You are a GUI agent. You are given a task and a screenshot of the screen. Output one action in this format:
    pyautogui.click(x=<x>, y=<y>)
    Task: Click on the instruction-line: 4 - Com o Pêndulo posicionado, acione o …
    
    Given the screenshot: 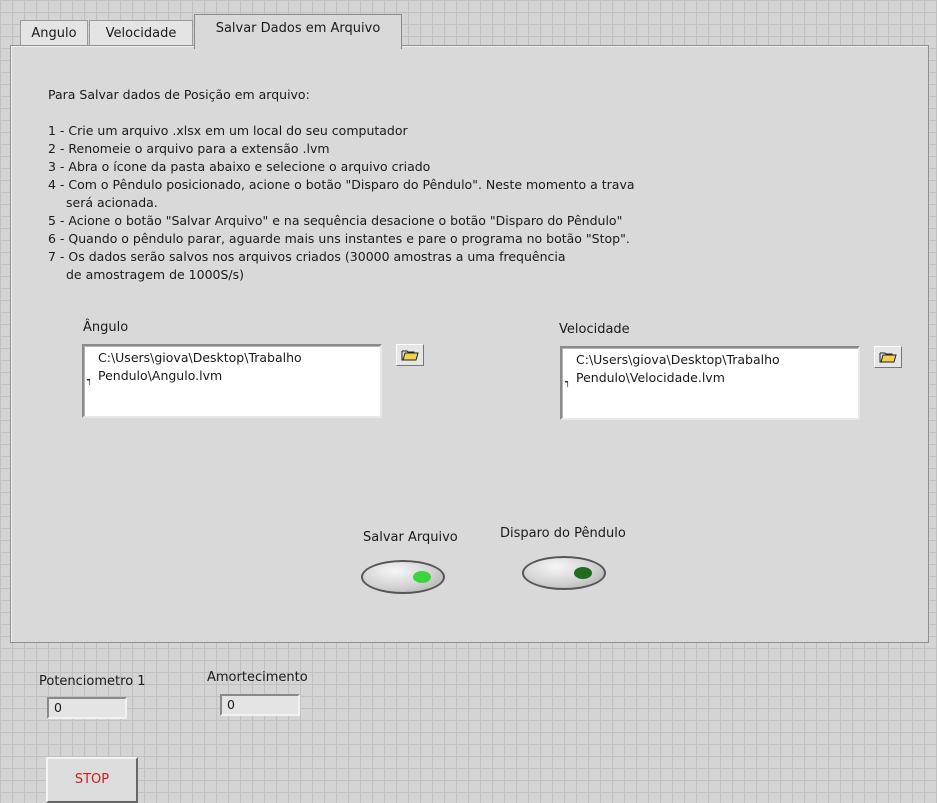 What is the action you would take?
    pyautogui.click(x=341, y=184)
    